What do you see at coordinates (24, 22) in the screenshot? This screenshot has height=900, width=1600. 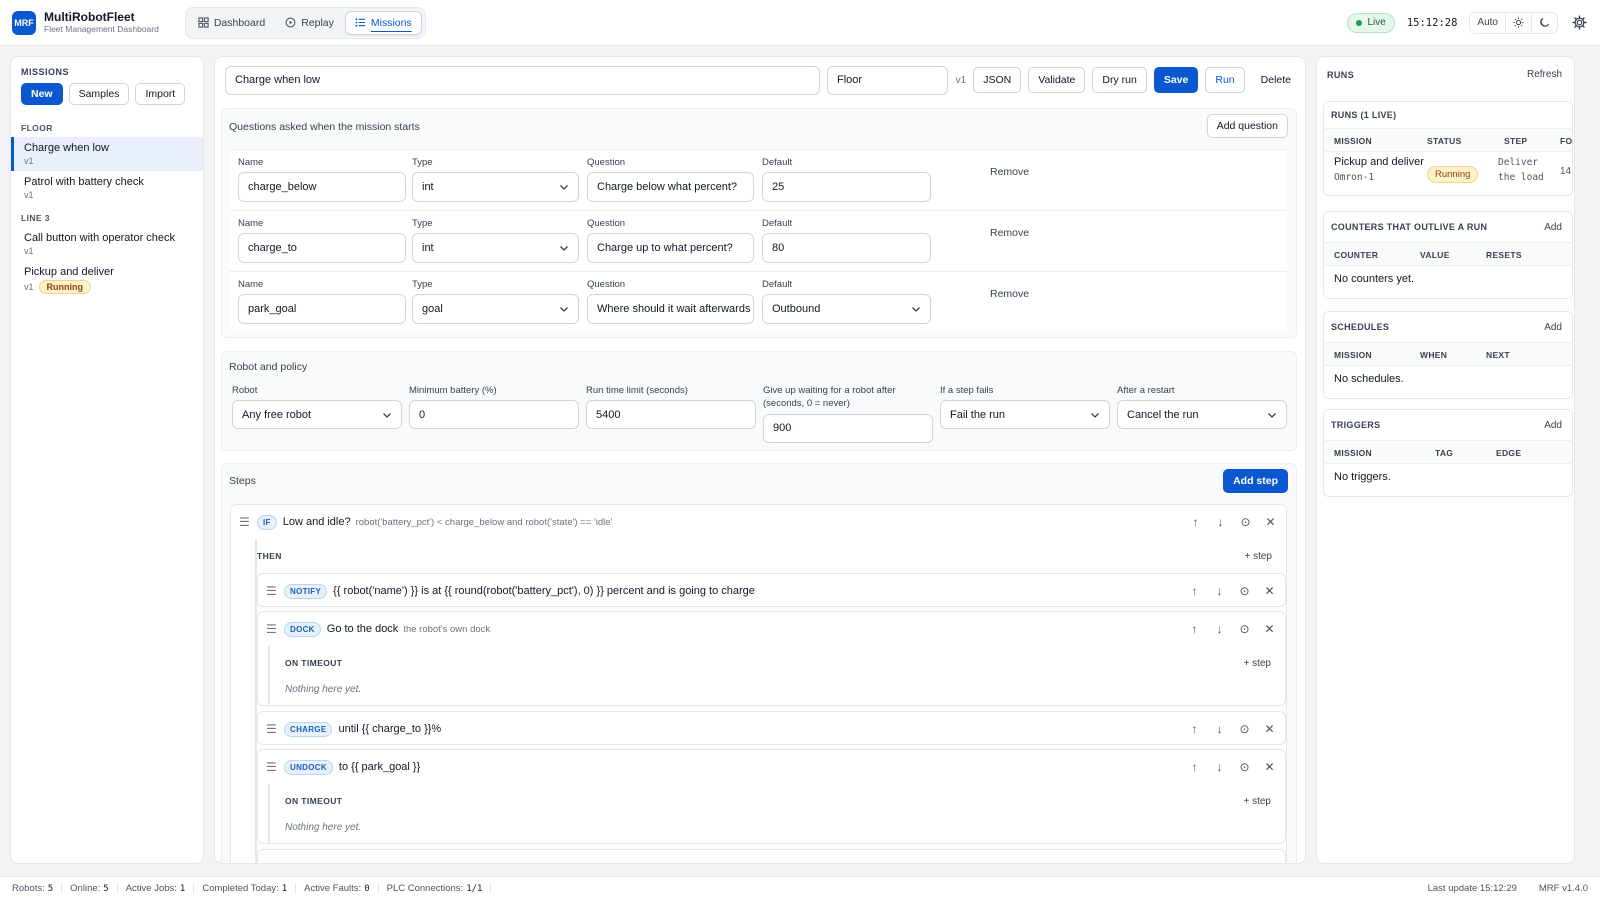 I see `app-logo: MRF` at bounding box center [24, 22].